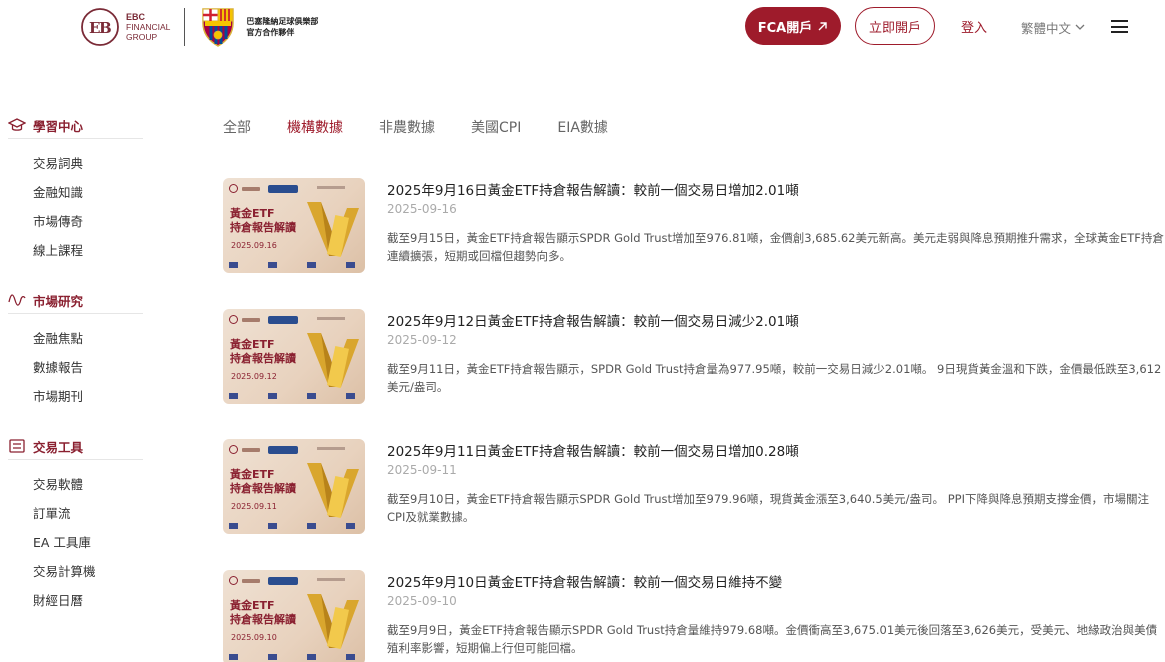  I want to click on sidebar-group-tools: 交易工具 交易軟體 訂單流 EA 工具庫 交易計算機 財經日曆, so click(75, 524).